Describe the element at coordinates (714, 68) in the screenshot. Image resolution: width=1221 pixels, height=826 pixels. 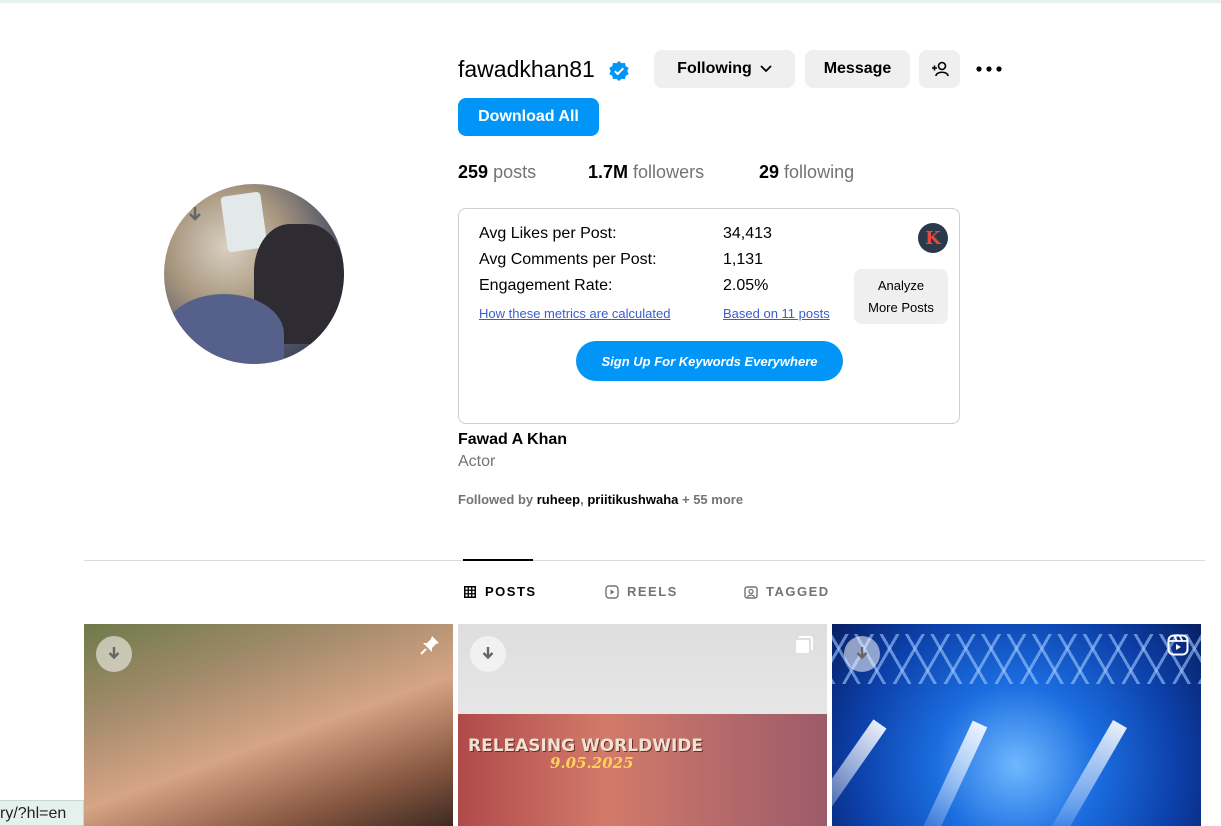
I see `following-label: Following` at that location.